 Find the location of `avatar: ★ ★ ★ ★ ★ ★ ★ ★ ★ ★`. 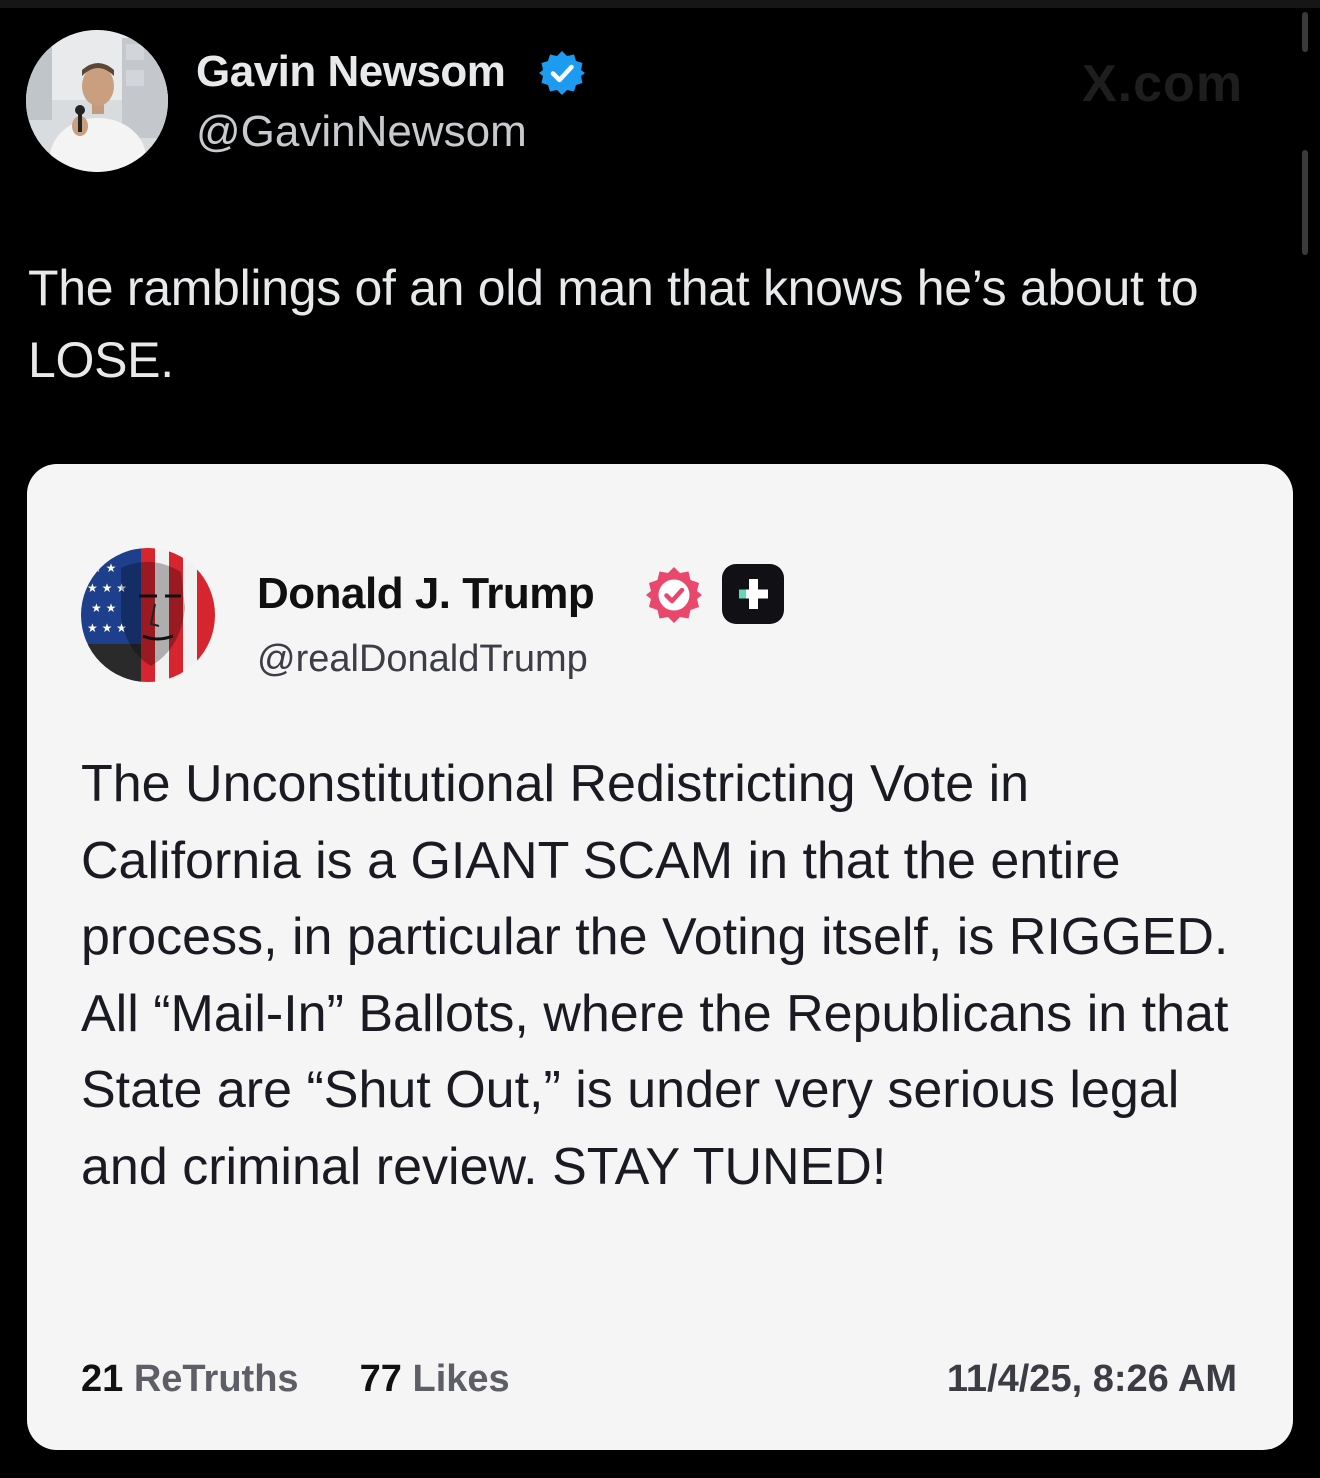

avatar: ★ ★ ★ ★ ★ ★ ★ ★ ★ ★ is located at coordinates (148, 615).